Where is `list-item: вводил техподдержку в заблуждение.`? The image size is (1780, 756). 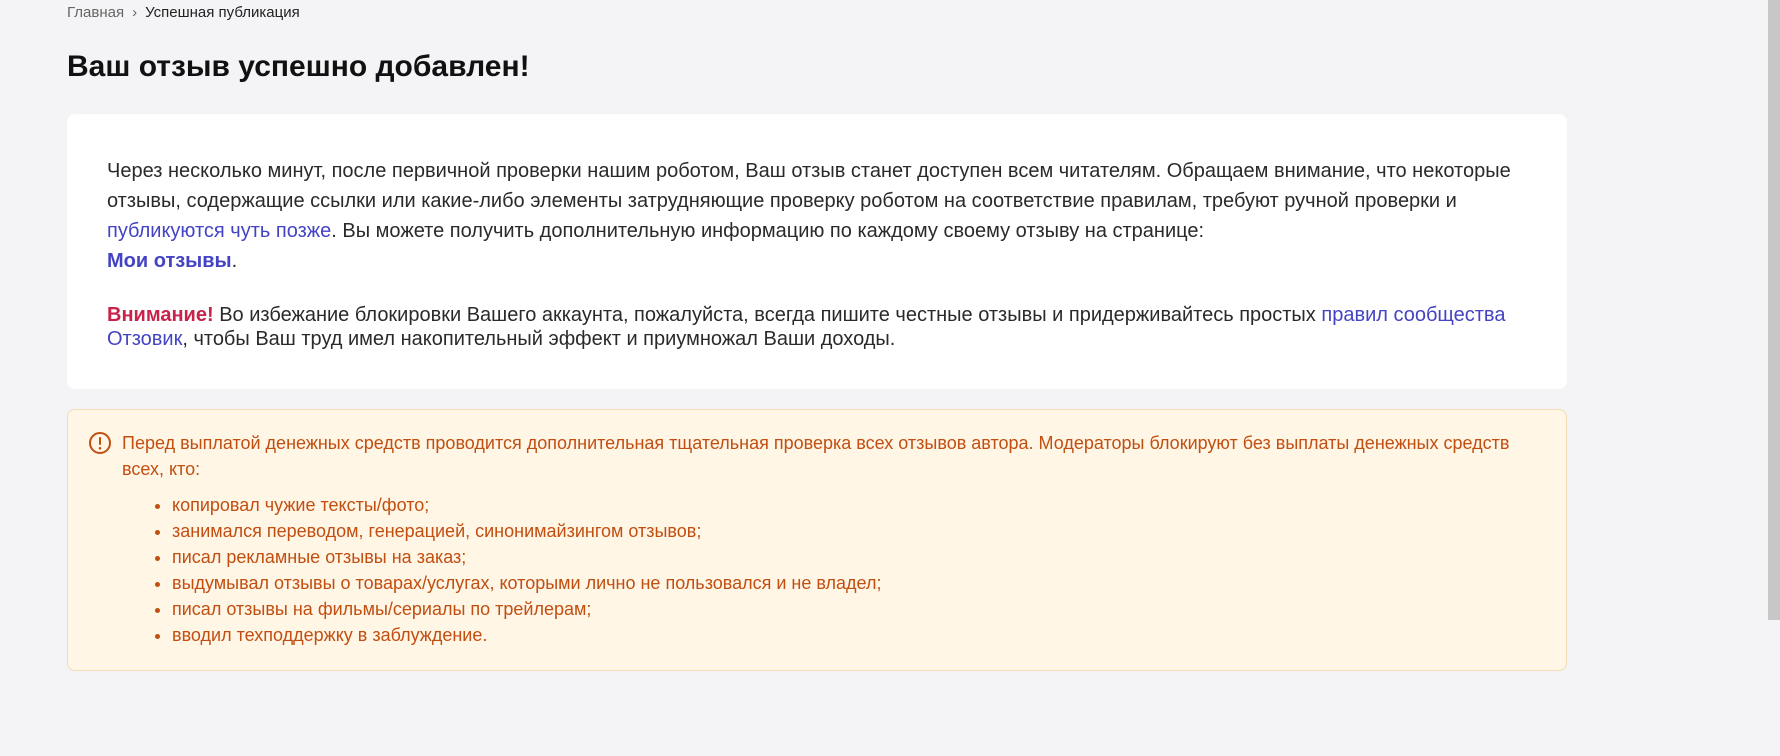
list-item: вводил техподдержку в заблуждение. is located at coordinates (854, 635).